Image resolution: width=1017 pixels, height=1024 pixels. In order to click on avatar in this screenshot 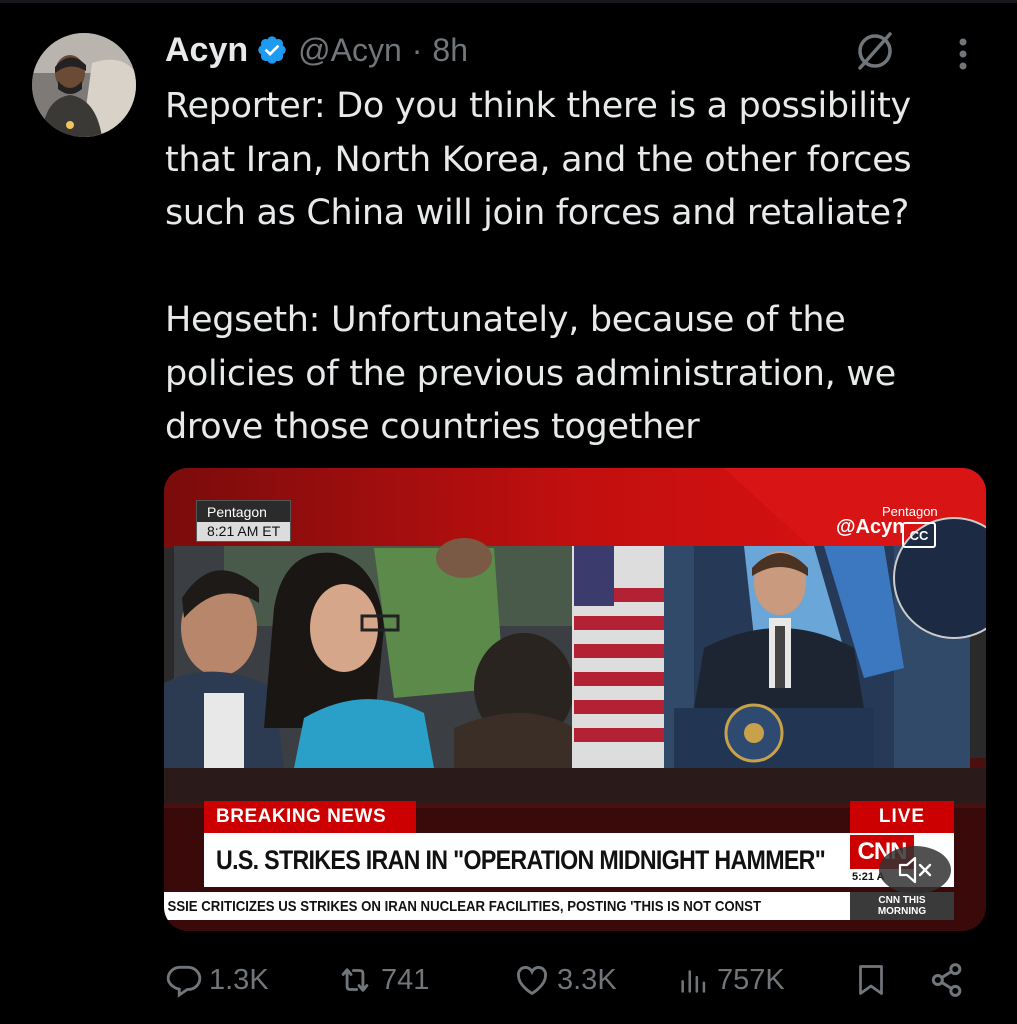, I will do `click(84, 85)`.